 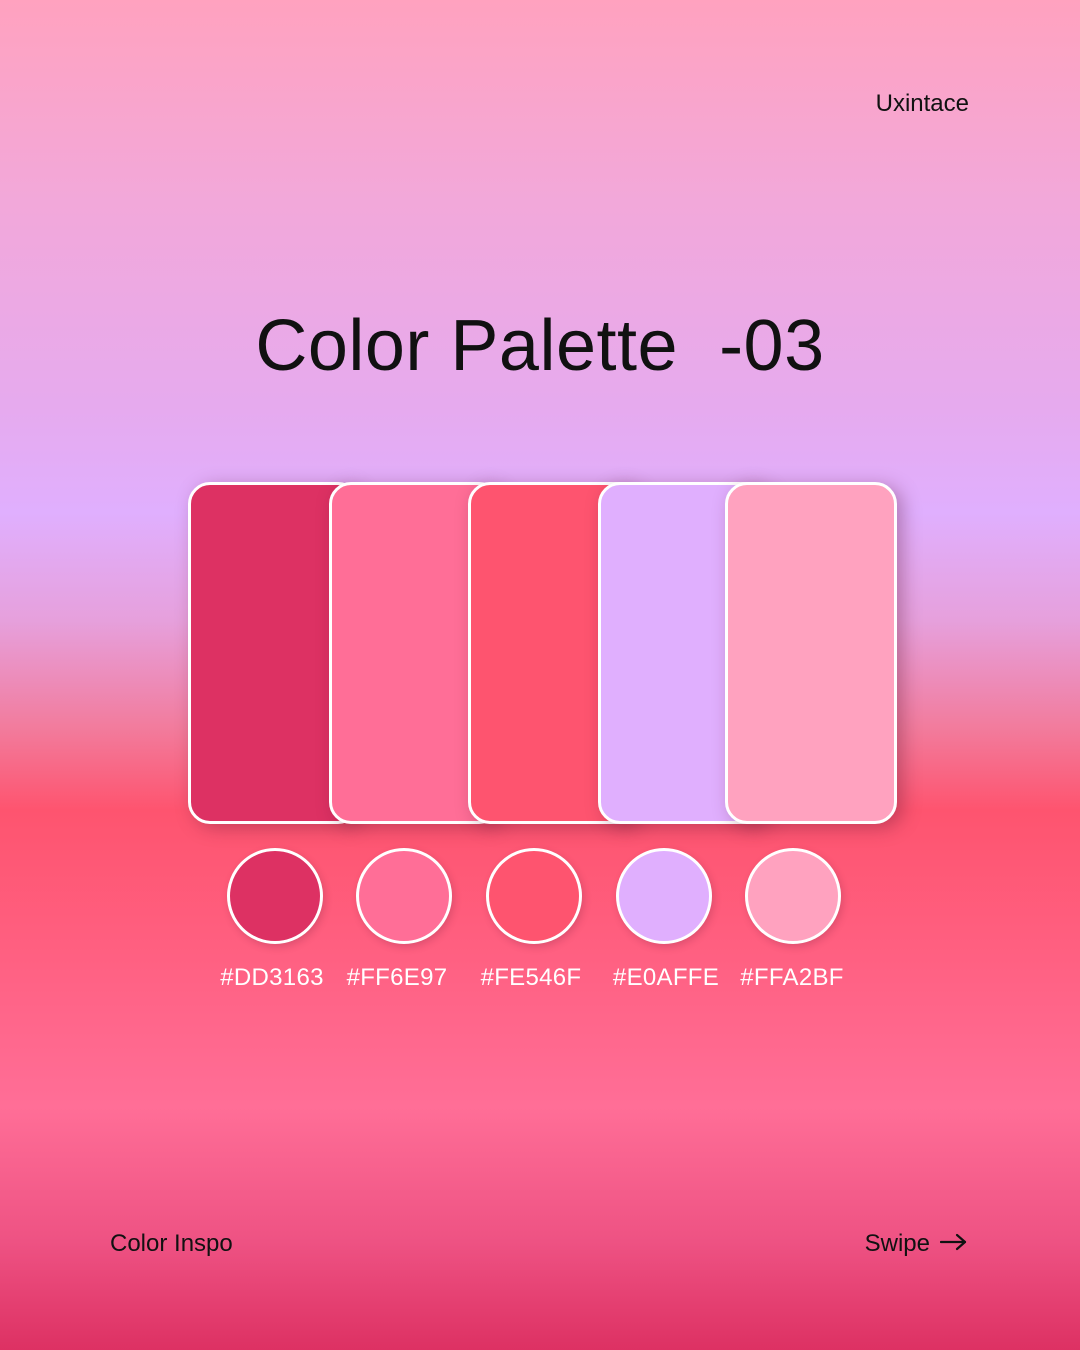 What do you see at coordinates (531, 977) in the screenshot?
I see `hex-label-3: #FE546F` at bounding box center [531, 977].